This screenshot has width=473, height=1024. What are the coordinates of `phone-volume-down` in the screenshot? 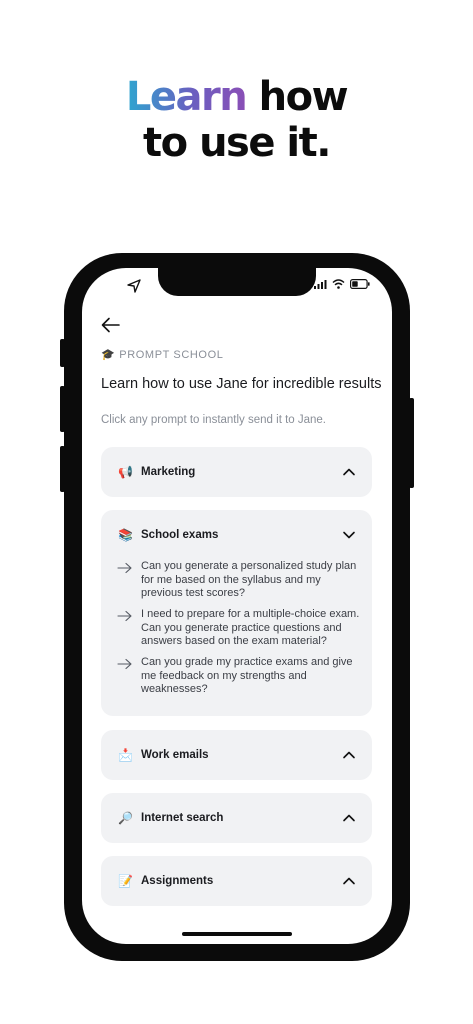 It's located at (62, 469).